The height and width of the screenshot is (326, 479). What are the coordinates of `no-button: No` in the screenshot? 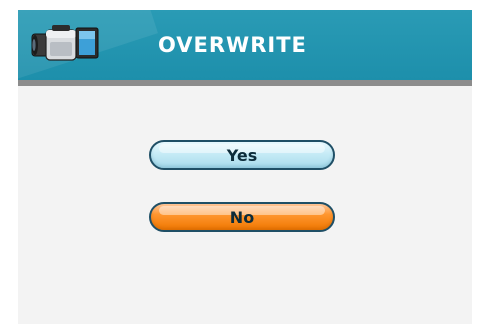 It's located at (242, 217).